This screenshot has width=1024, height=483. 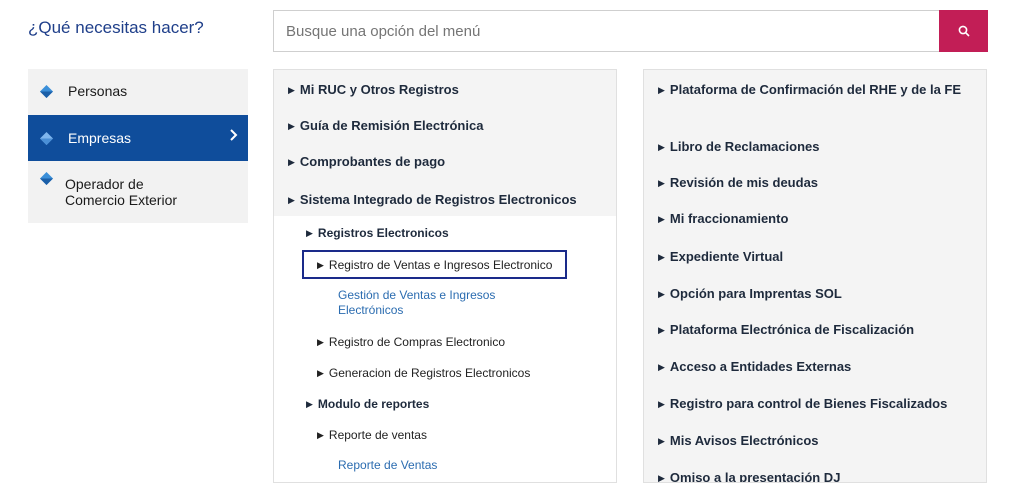 I want to click on menu-item-label: Omiso a la presentación DJ, so click(x=755, y=476).